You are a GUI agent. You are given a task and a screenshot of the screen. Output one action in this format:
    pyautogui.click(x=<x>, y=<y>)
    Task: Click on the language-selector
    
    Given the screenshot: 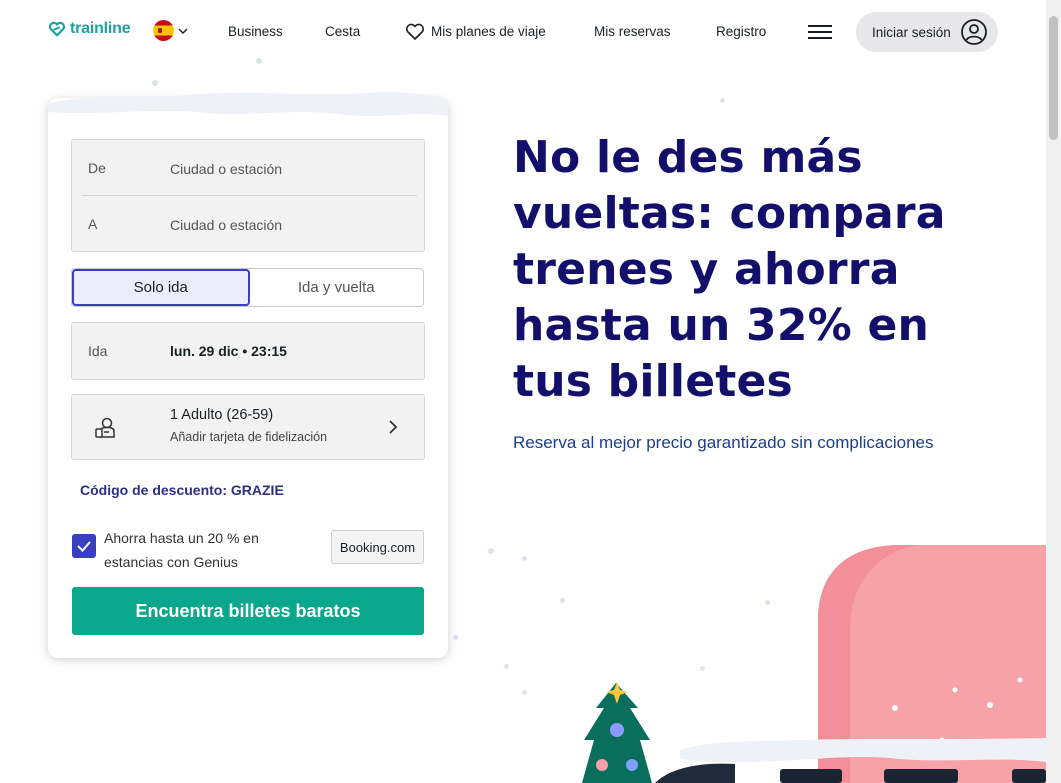 What is the action you would take?
    pyautogui.click(x=170, y=30)
    